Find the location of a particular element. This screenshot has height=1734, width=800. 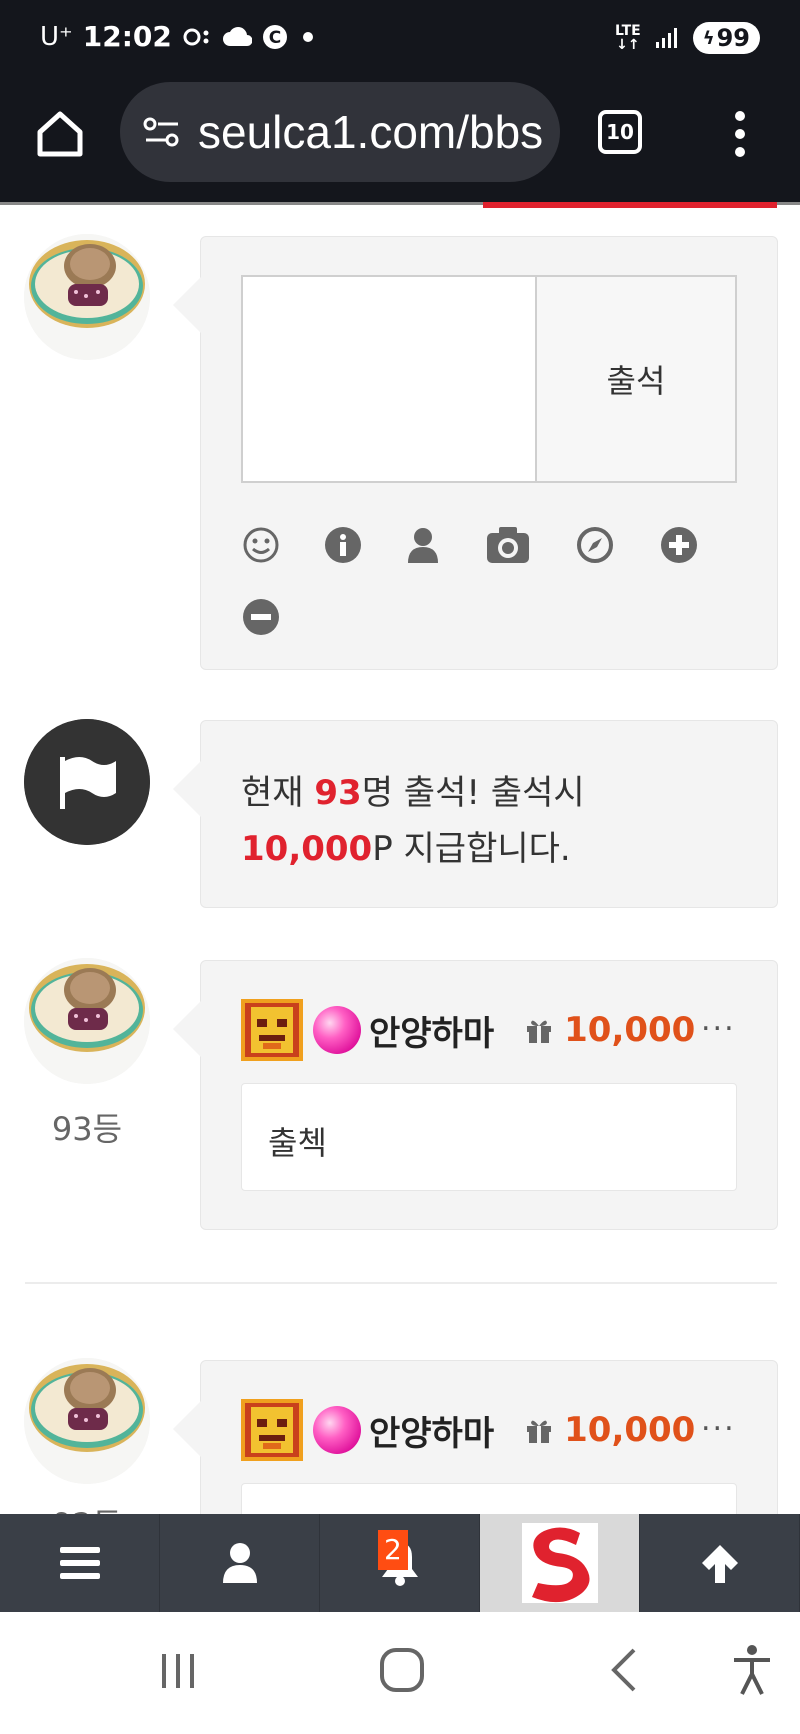

info-icon is located at coordinates (343, 545).